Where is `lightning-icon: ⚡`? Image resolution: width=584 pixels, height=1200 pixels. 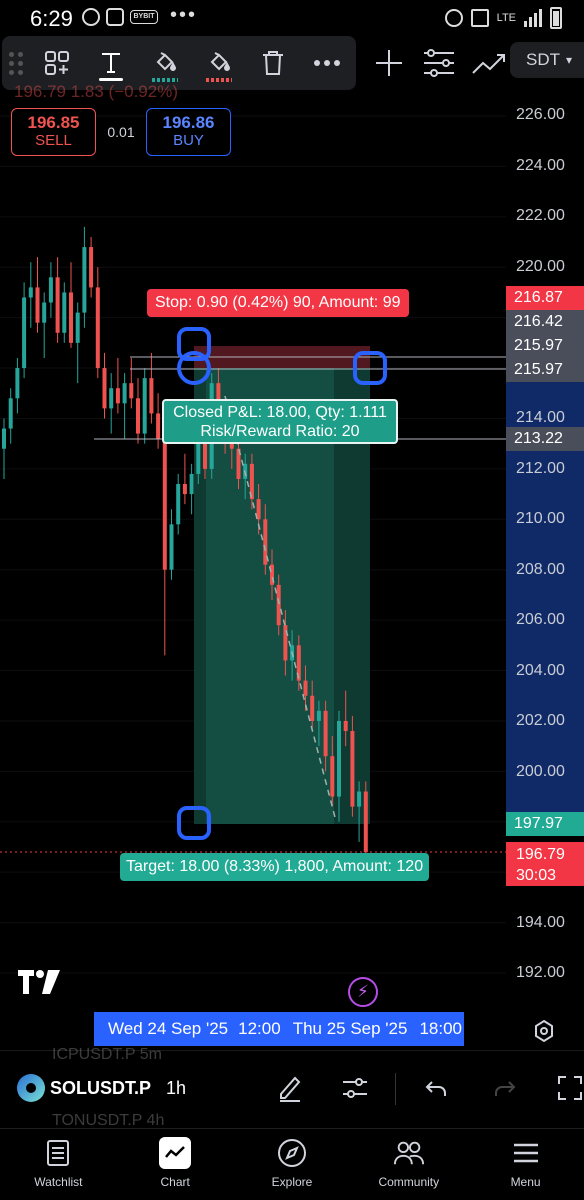 lightning-icon: ⚡ is located at coordinates (363, 992).